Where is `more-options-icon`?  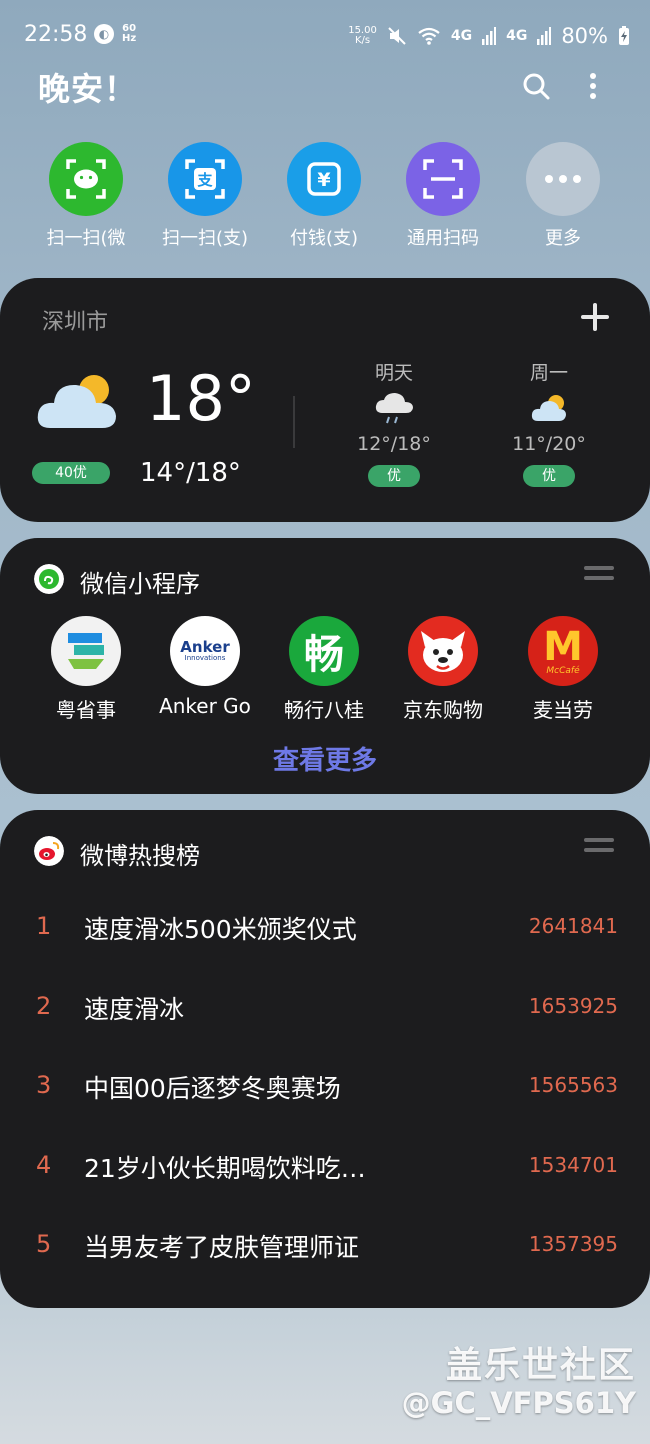 more-options-icon is located at coordinates (593, 86).